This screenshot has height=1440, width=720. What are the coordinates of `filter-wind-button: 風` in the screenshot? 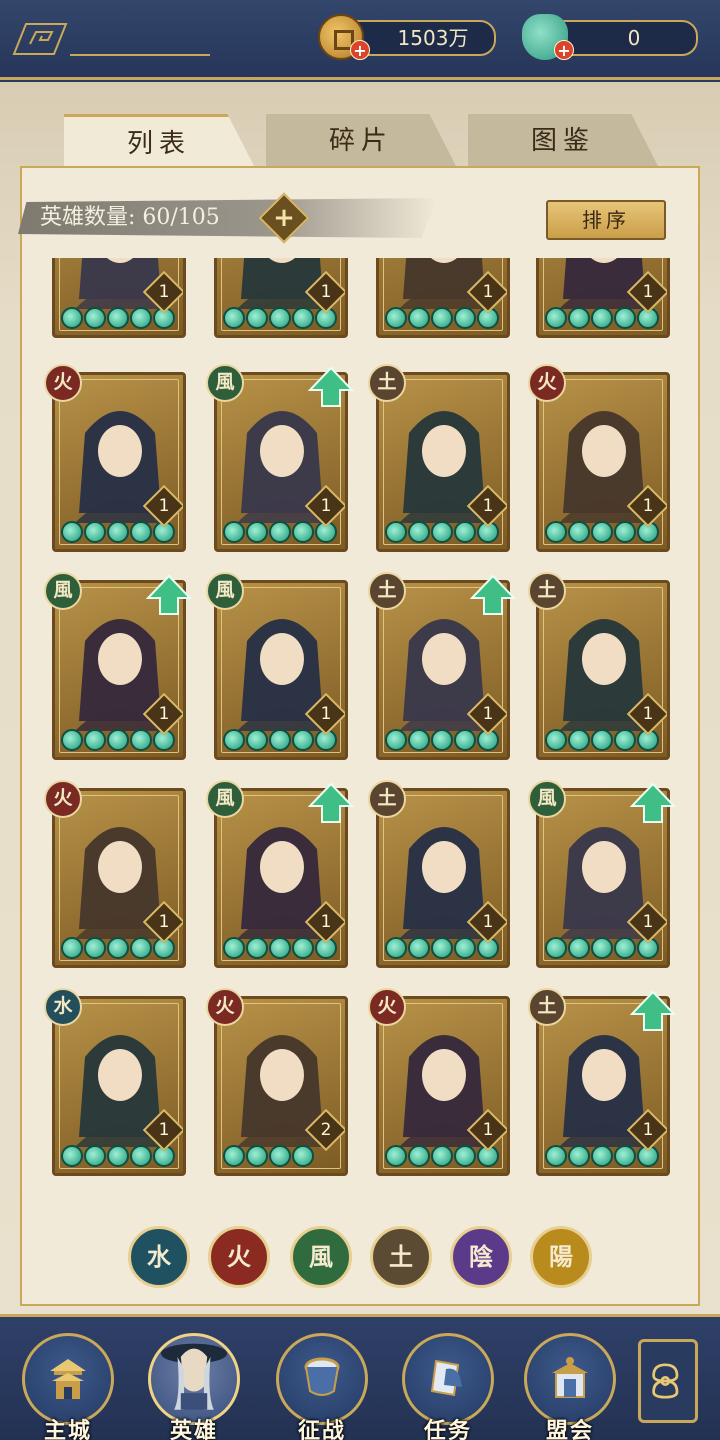 It's located at (321, 1257).